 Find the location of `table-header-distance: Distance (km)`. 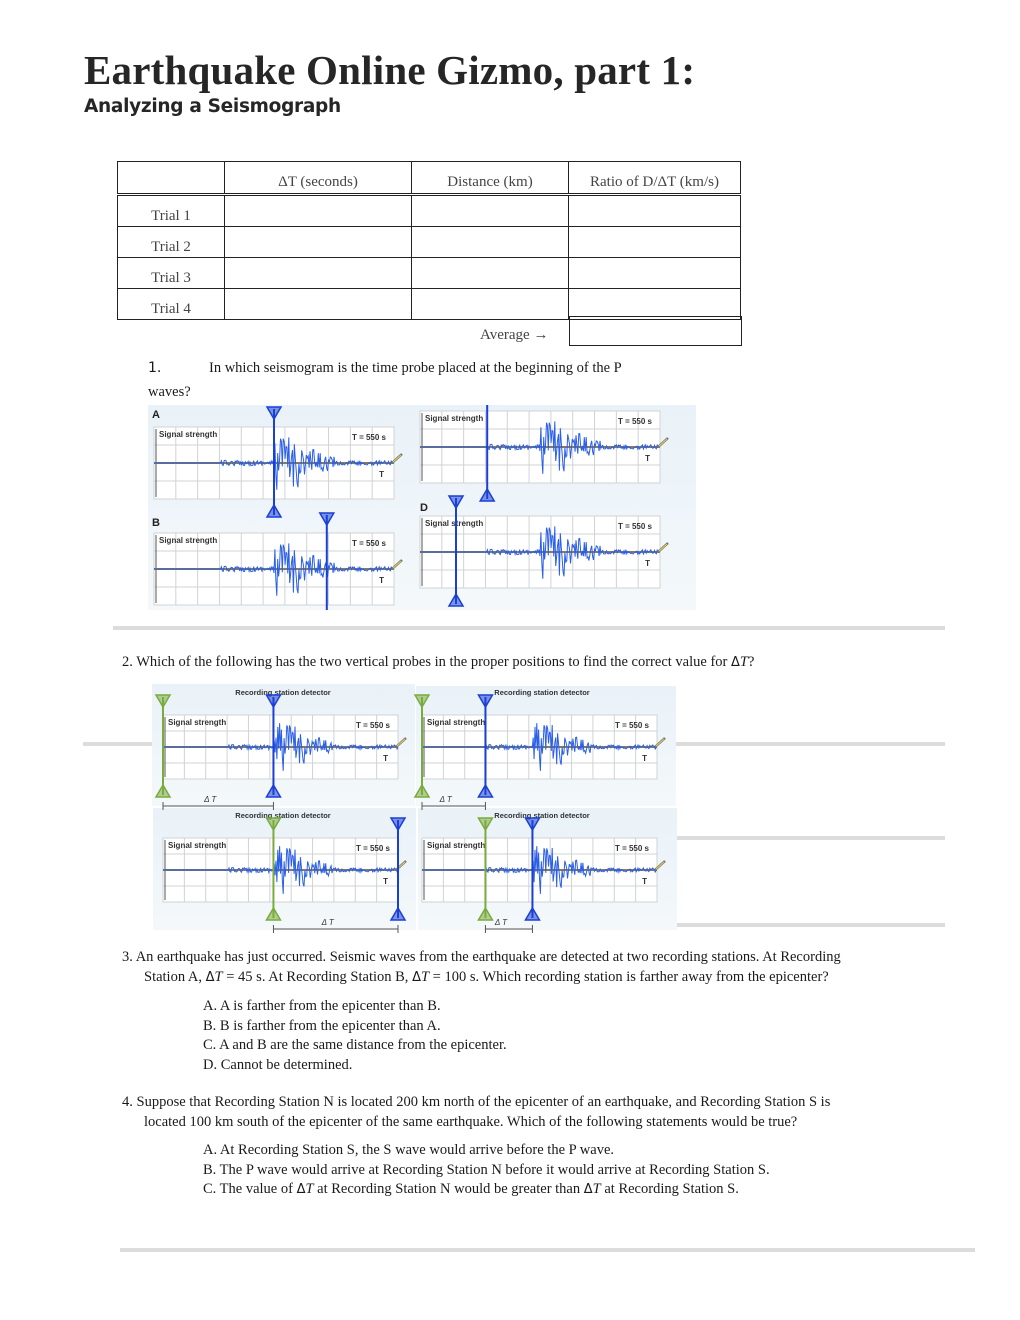

table-header-distance: Distance (km) is located at coordinates (490, 178).